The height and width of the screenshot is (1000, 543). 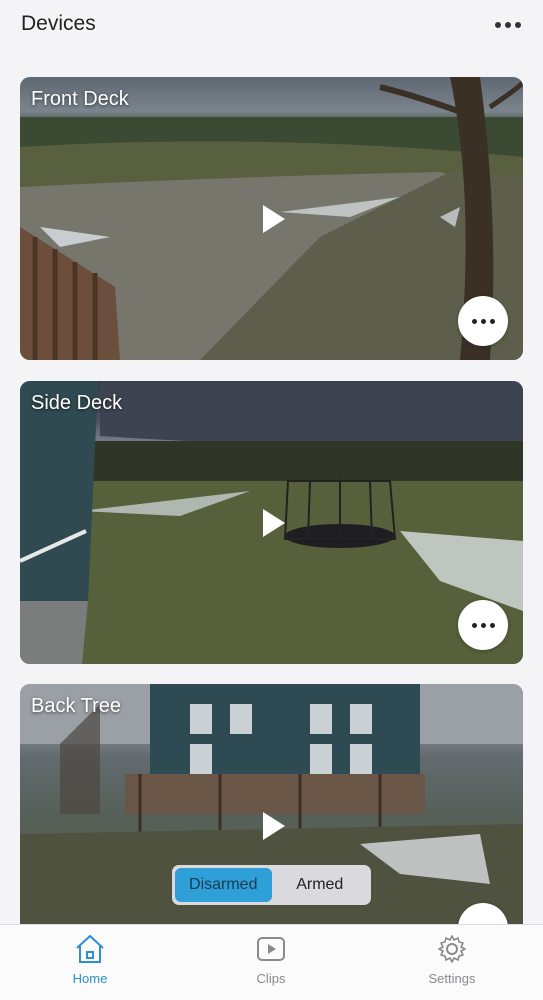 What do you see at coordinates (508, 25) in the screenshot?
I see `ellipsis-icon` at bounding box center [508, 25].